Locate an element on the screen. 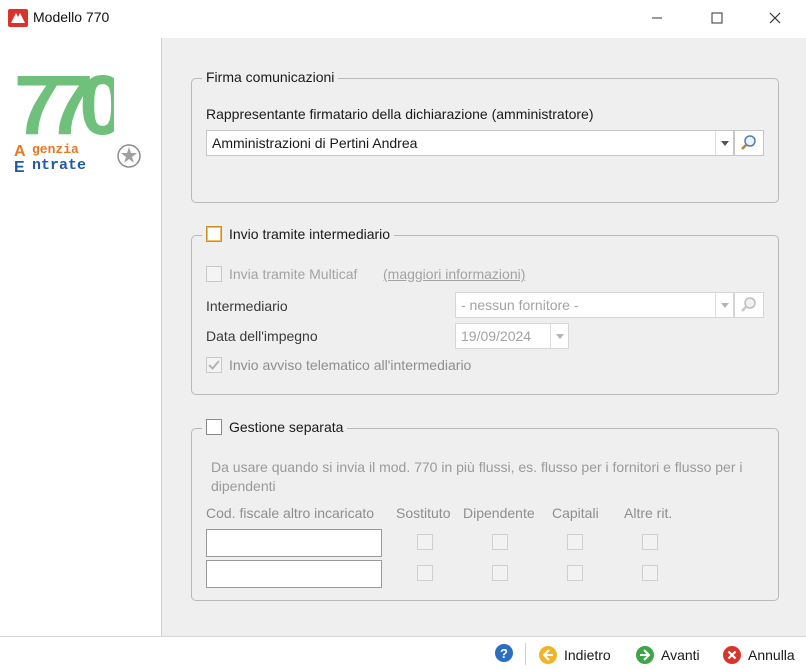  data-impegno-label: Data dell'impegno is located at coordinates (262, 336).